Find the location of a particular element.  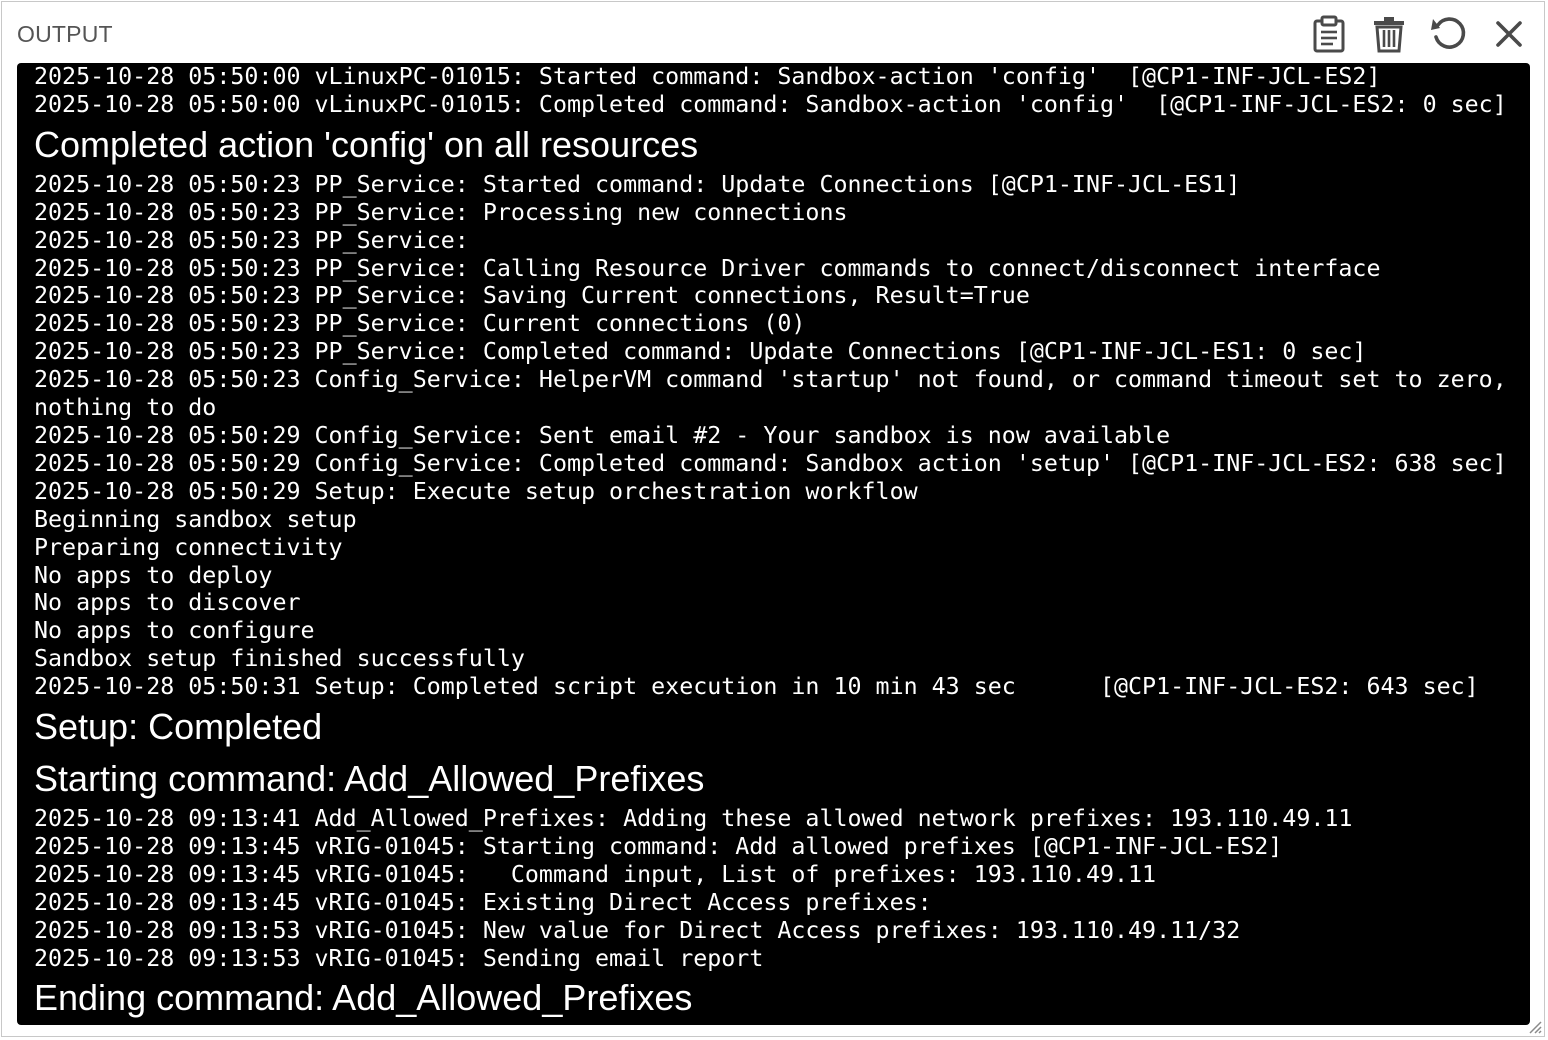

resize-grip-icon is located at coordinates (1534, 1026).